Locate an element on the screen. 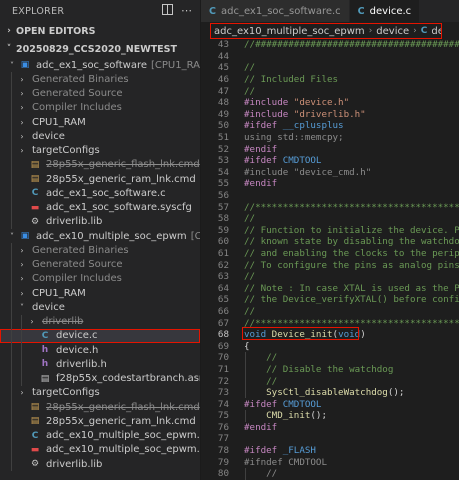  code-line: 47 // is located at coordinates (330, 91).